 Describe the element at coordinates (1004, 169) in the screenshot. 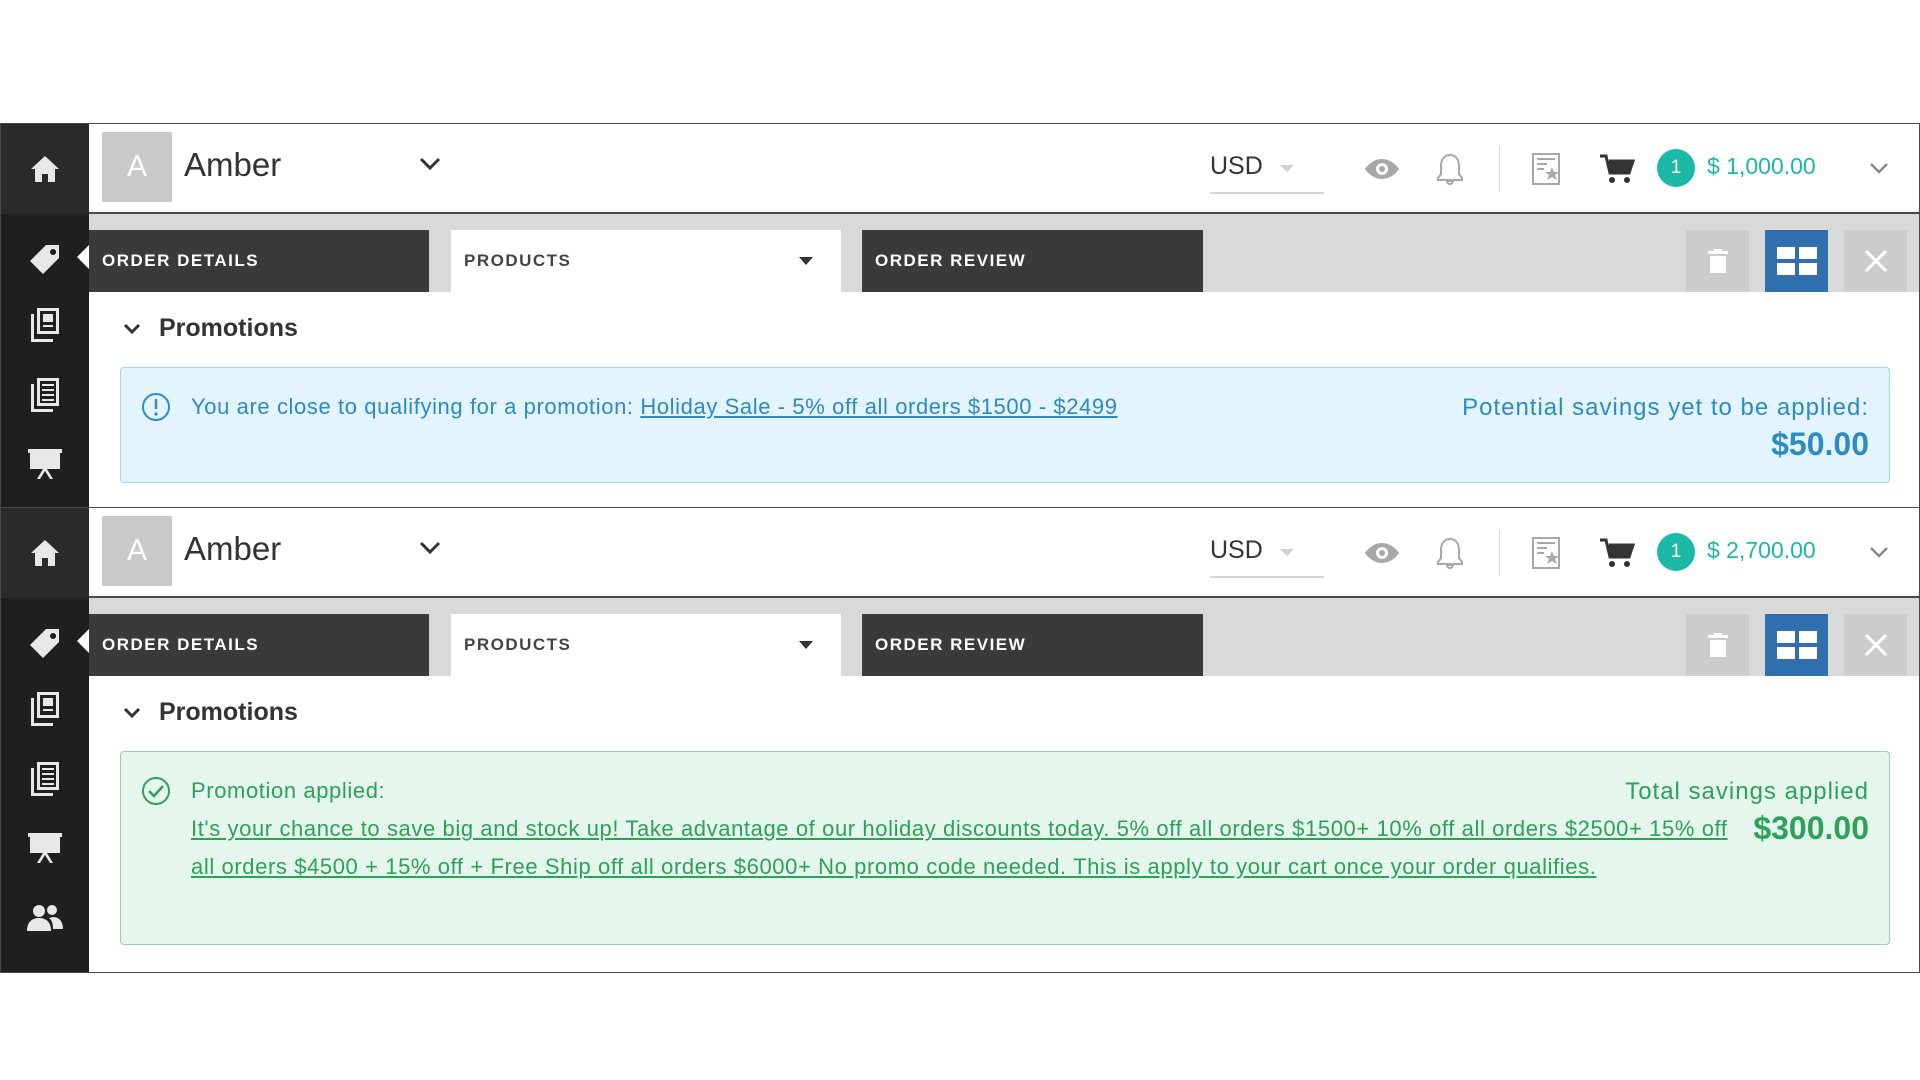

I see `top-header: A Amber USD 1 $ 1,000.00` at that location.